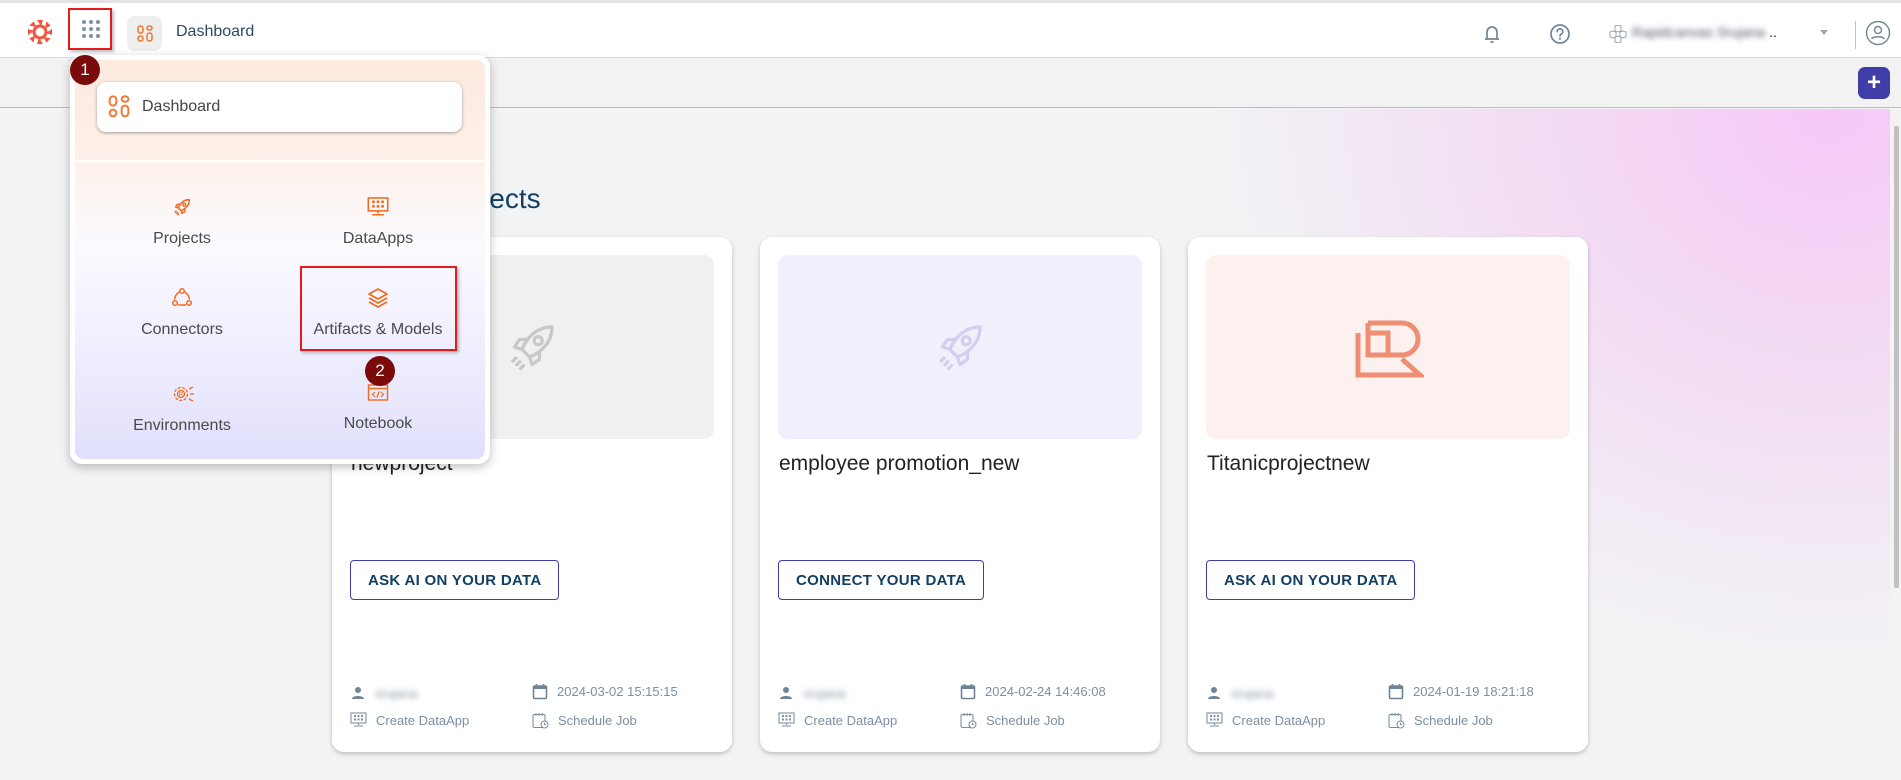 The width and height of the screenshot is (1901, 780). What do you see at coordinates (617, 691) in the screenshot?
I see `updated-timestamp: 2024-03-02 15:15:15` at bounding box center [617, 691].